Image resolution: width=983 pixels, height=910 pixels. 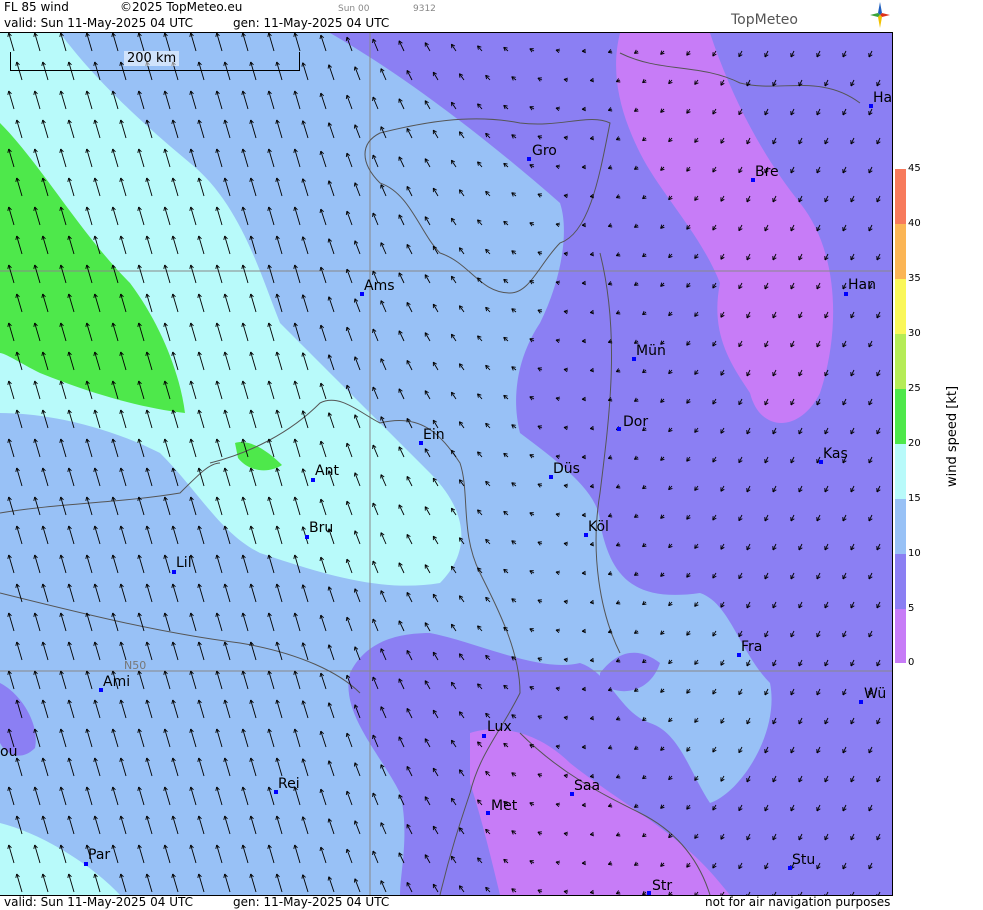 I want to click on run-label: Sun 00, so click(x=353, y=9).